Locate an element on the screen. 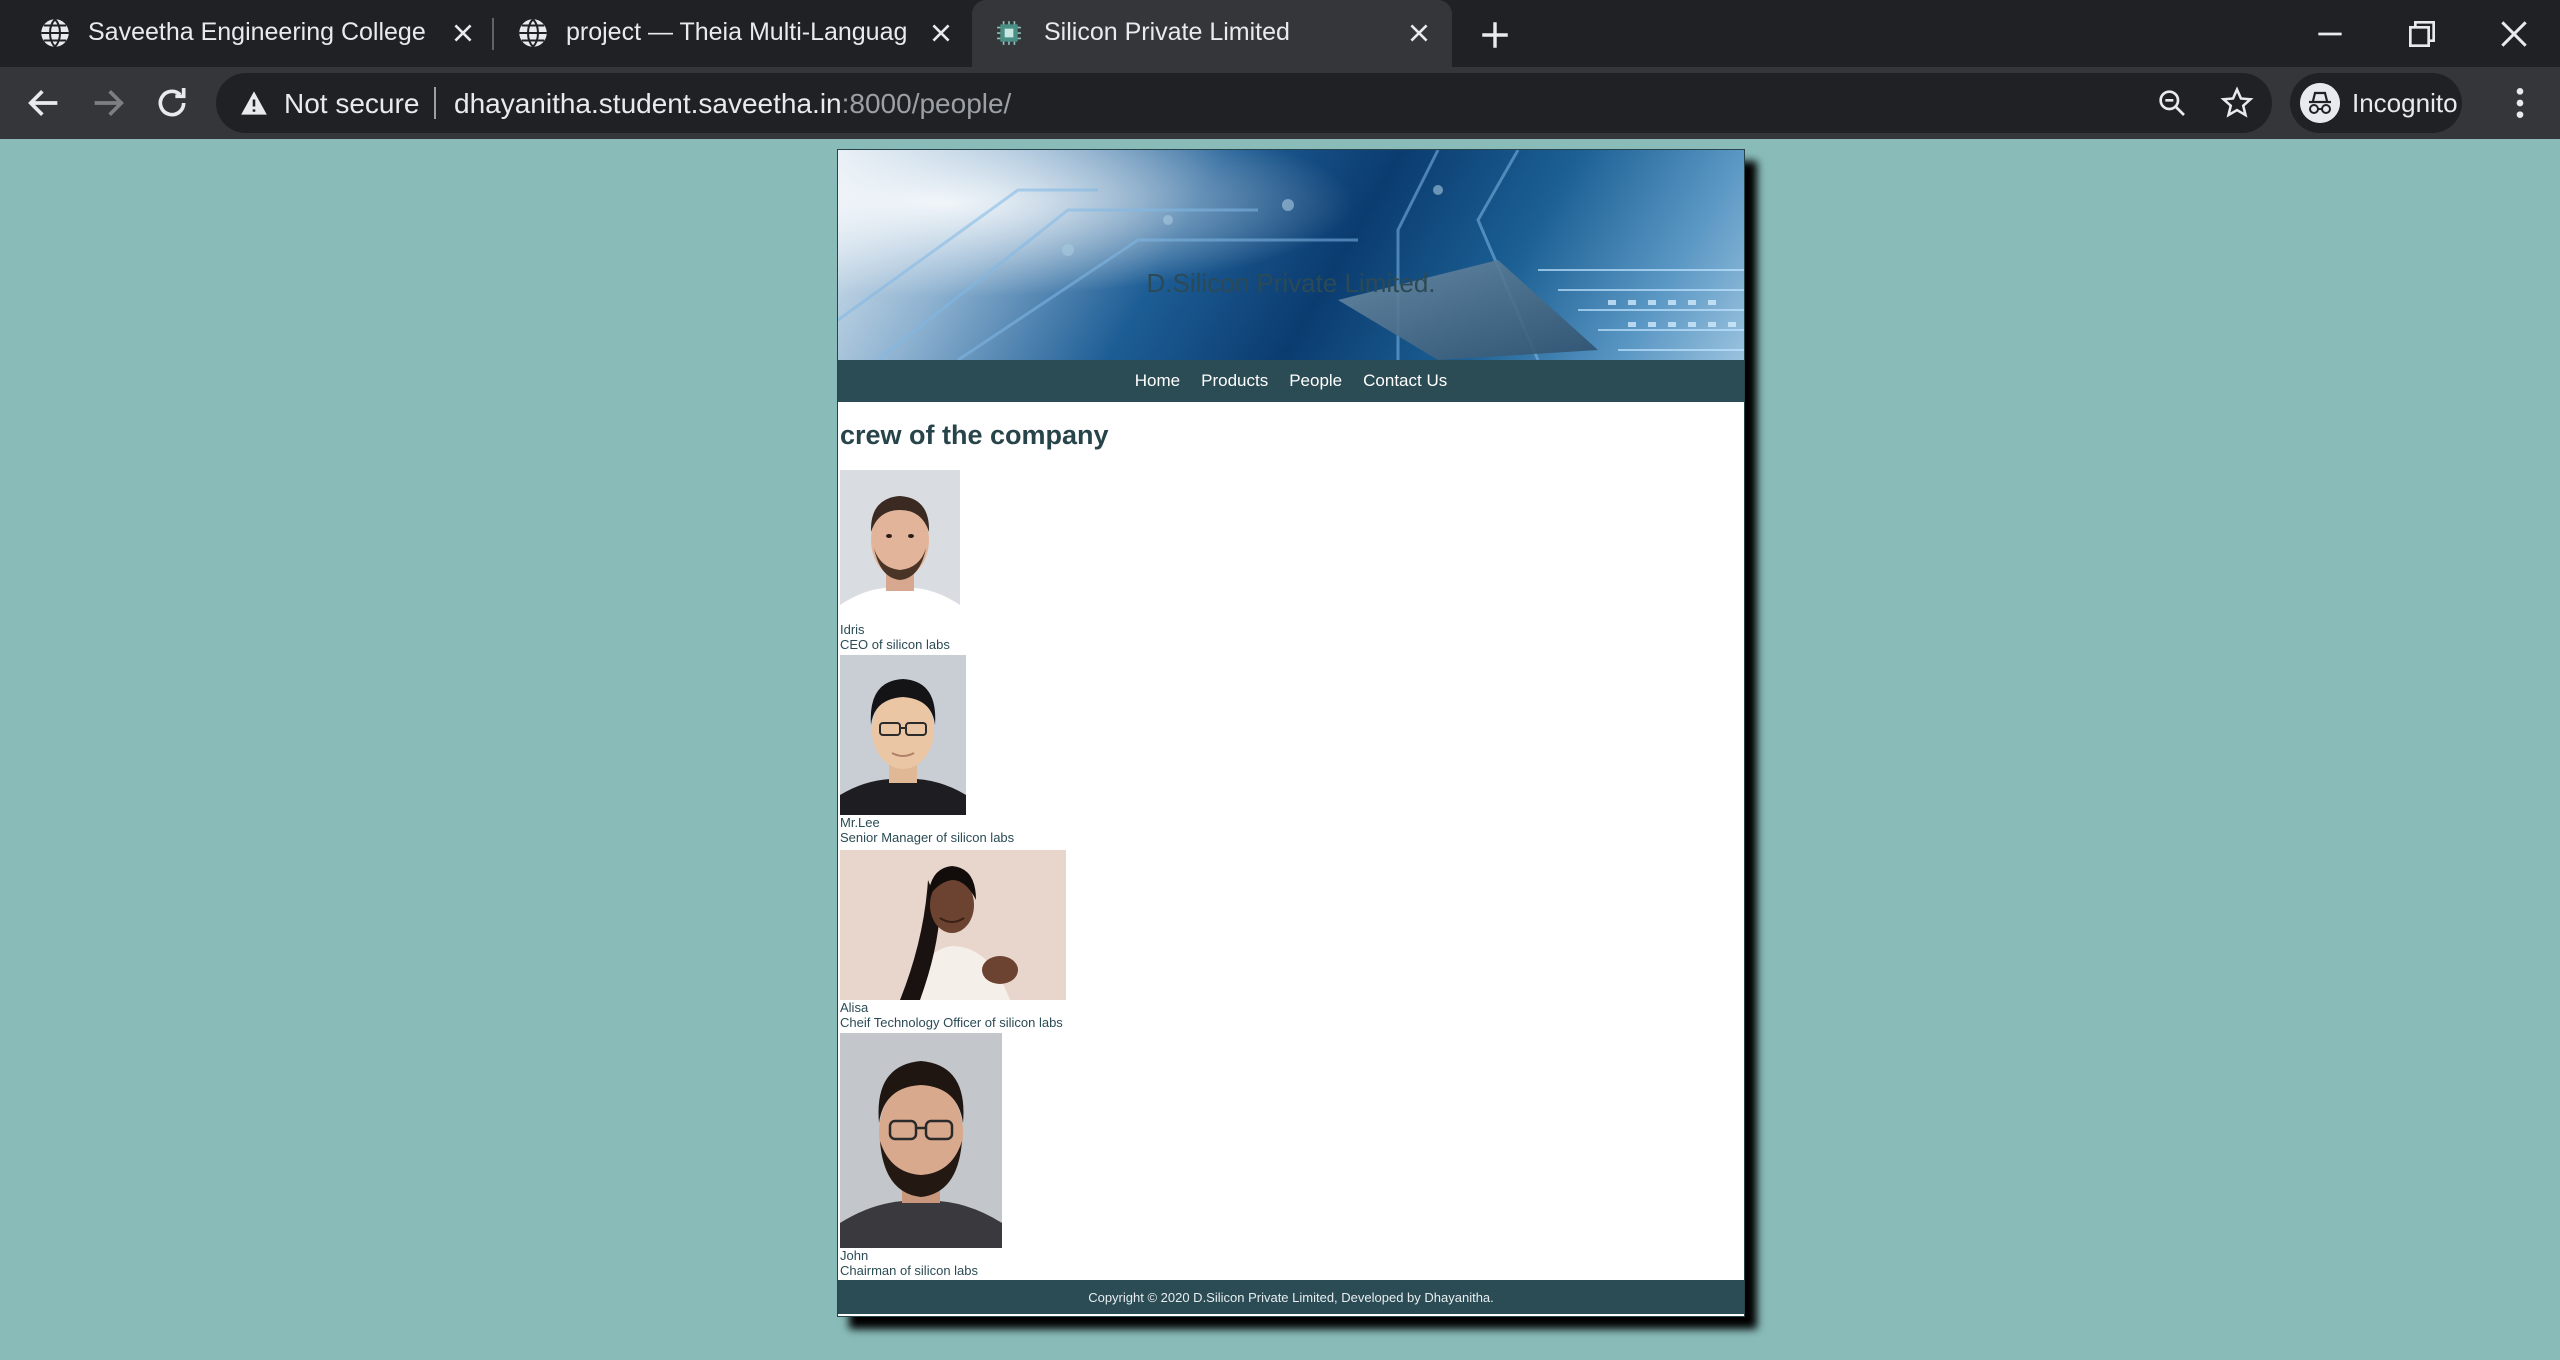  tab-theia: project — Theia Multi-Language is located at coordinates (723, 33).